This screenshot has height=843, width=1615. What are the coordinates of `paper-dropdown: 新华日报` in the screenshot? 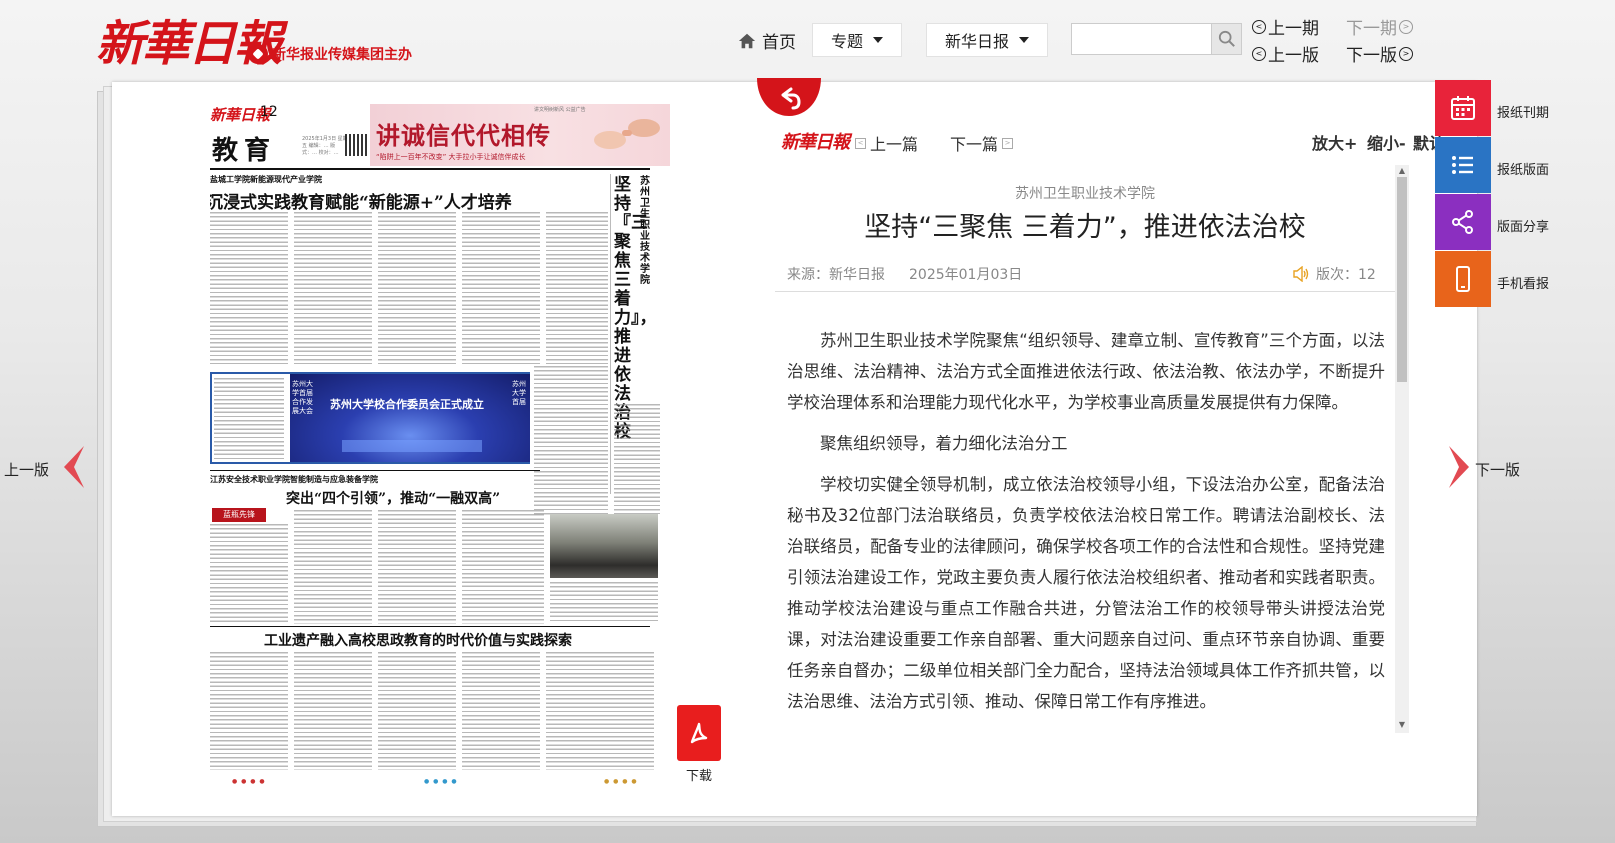 It's located at (987, 40).